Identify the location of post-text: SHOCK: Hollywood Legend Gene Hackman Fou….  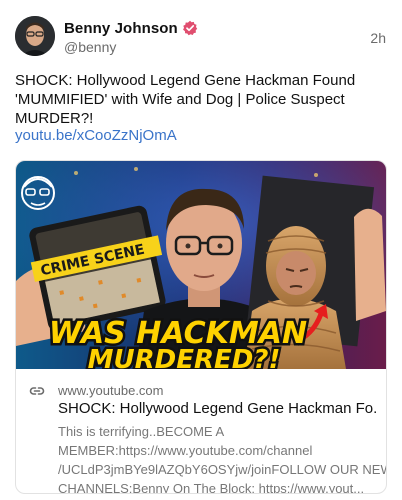
(185, 99).